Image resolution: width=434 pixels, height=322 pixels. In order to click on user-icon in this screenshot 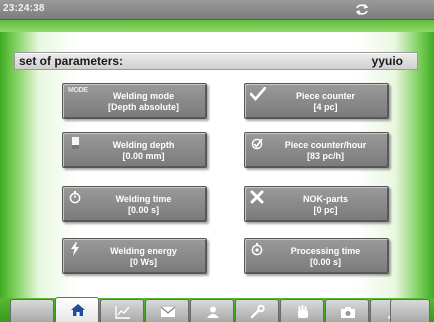, I will do `click(213, 312)`.